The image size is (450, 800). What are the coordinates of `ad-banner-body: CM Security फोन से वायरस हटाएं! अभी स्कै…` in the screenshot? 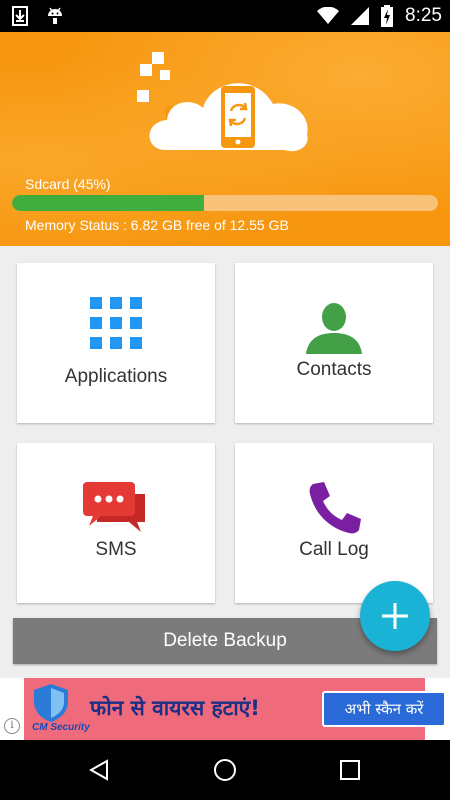 It's located at (235, 709).